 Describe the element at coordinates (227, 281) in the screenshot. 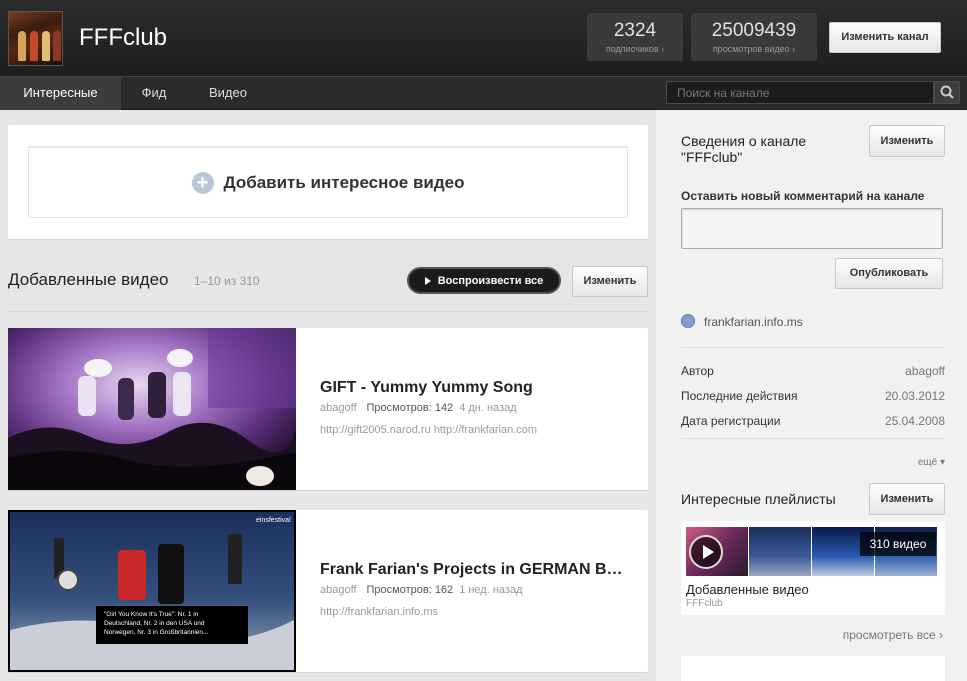

I see `uploads-count: 1–10 из 310` at that location.